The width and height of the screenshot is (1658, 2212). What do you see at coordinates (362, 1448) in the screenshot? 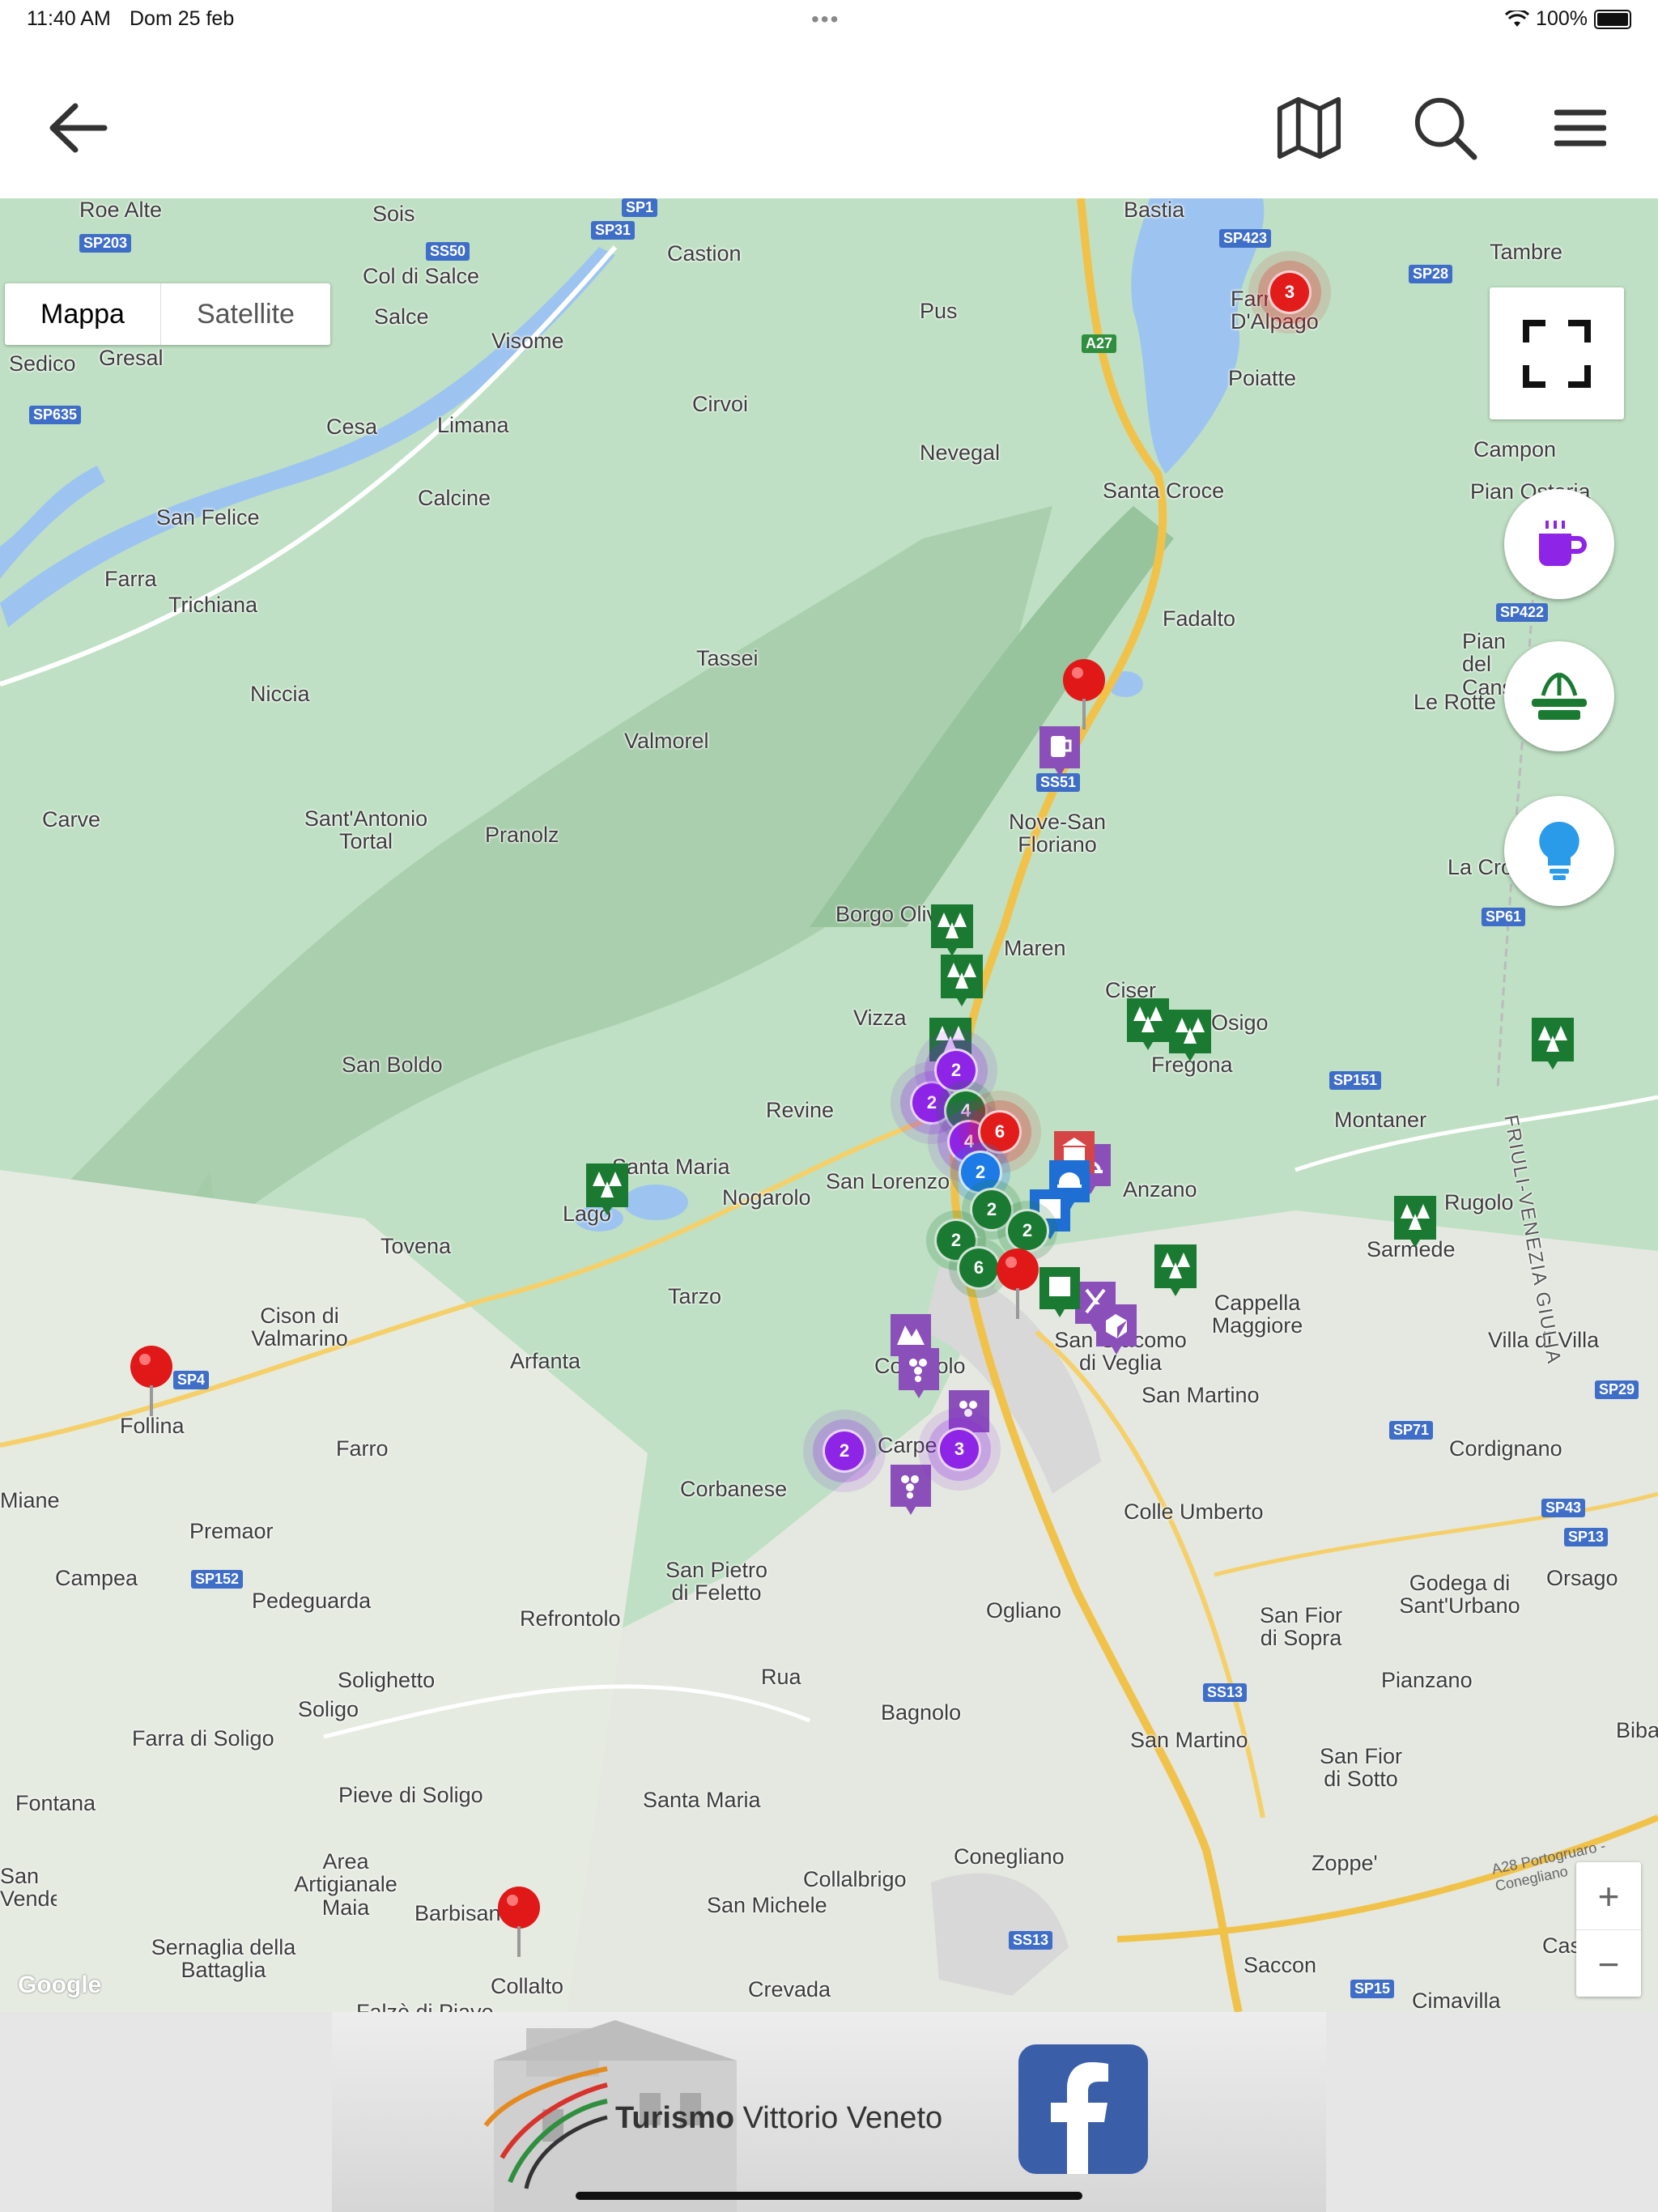
I see `place-label: Farro` at bounding box center [362, 1448].